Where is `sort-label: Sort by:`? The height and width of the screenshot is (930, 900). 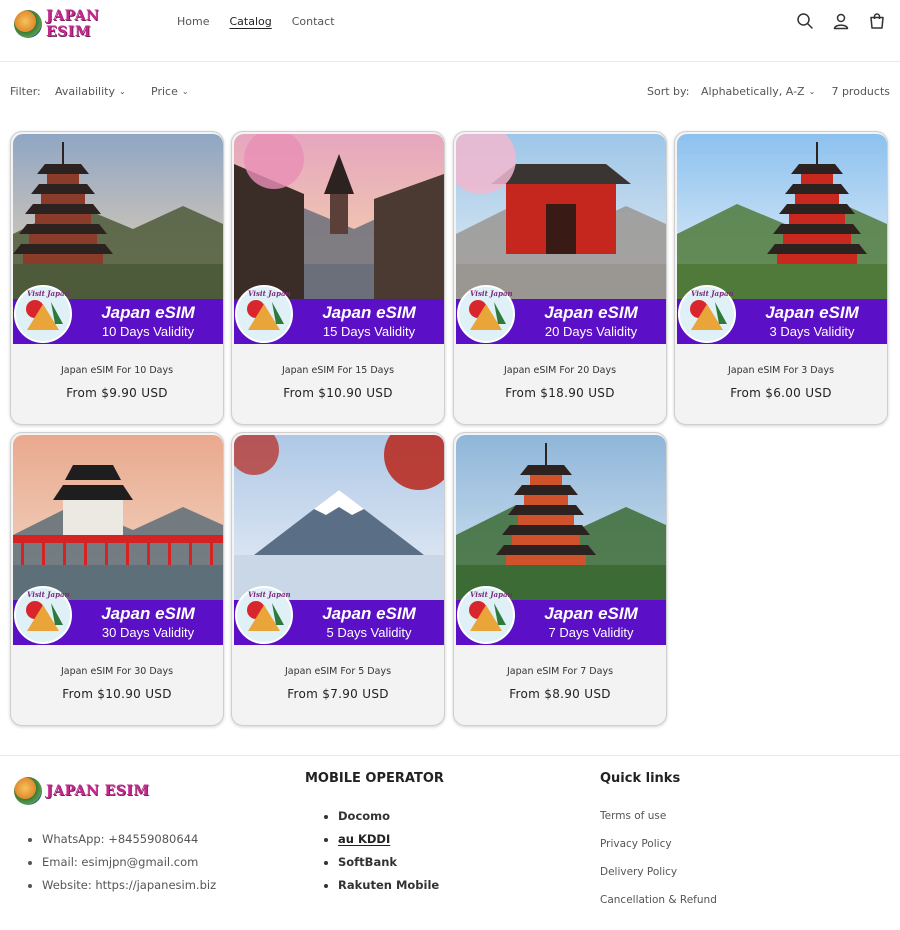 sort-label: Sort by: is located at coordinates (668, 91).